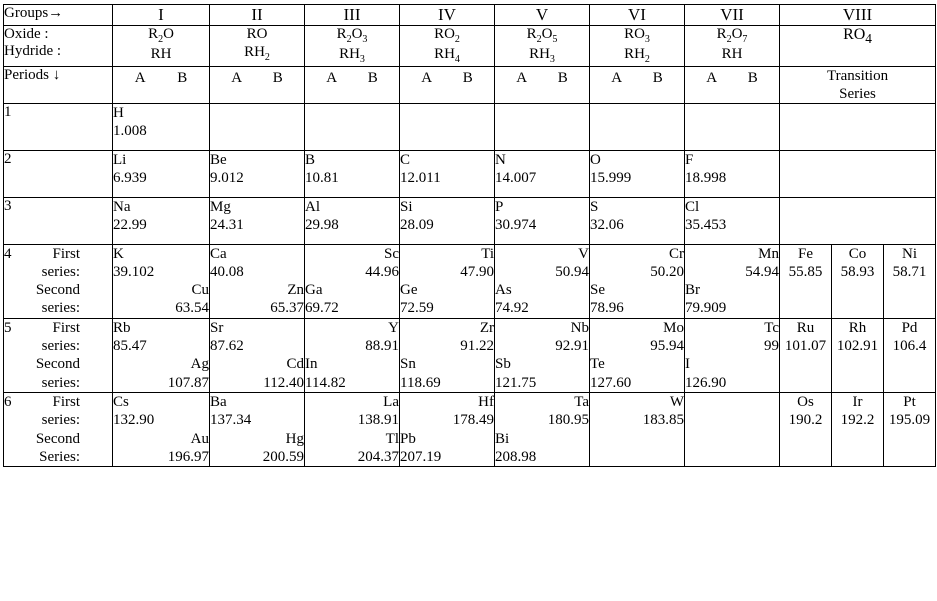 This screenshot has height=601, width=937. I want to click on element-cell-Sb: Sb 121.75, so click(542, 373).